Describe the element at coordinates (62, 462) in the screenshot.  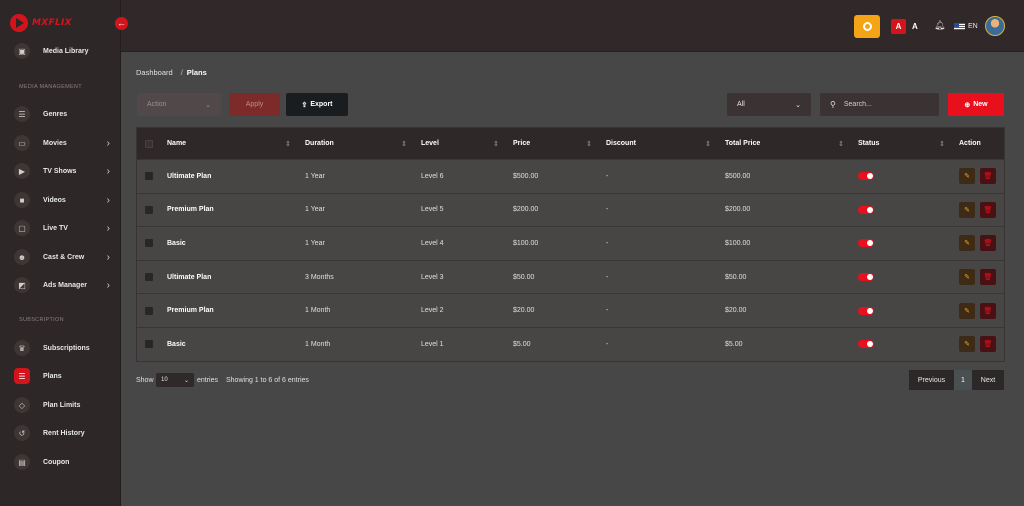
I see `sidebar-item-coupon: ▤ Coupon` at that location.